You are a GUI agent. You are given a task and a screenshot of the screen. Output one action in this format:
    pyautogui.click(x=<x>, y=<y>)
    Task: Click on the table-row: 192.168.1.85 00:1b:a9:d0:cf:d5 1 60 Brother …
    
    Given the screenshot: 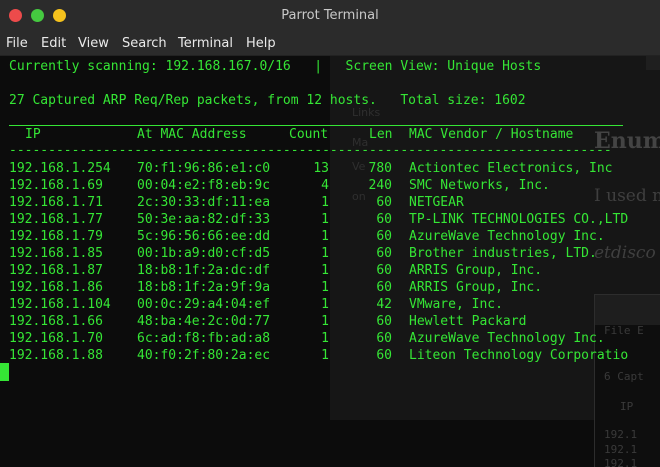 What is the action you would take?
    pyautogui.click(x=330, y=253)
    